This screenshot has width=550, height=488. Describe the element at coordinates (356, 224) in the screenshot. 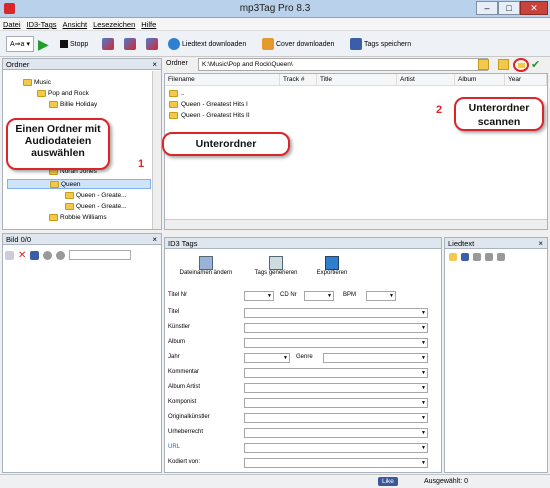

I see `horizontal-scrollbar` at that location.